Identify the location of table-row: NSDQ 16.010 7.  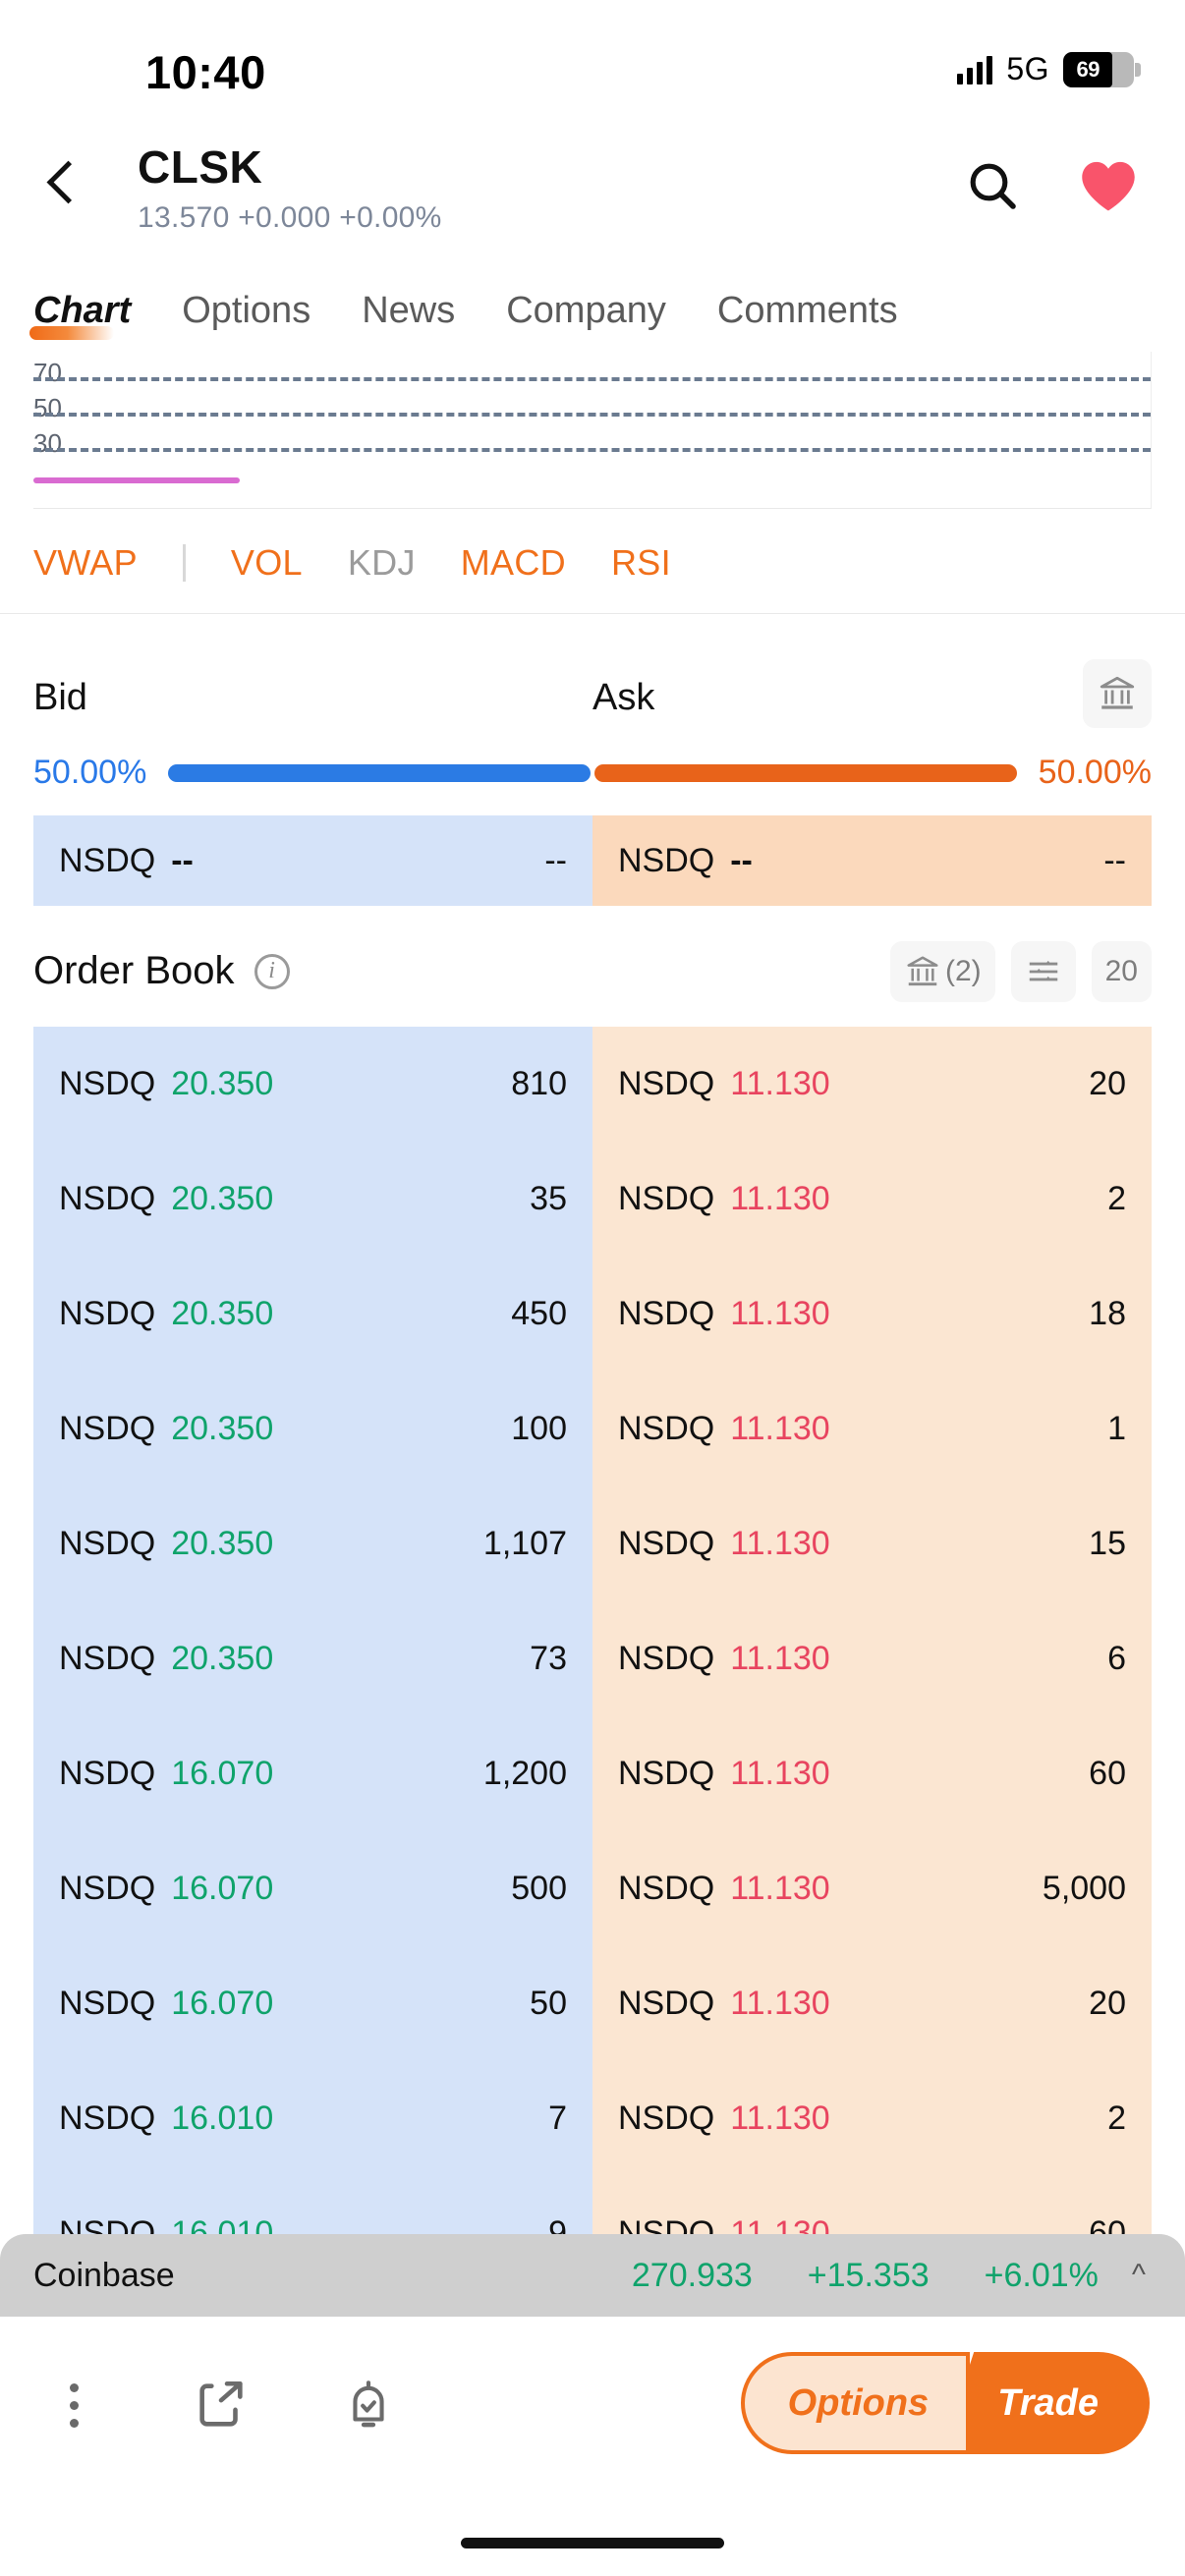
(313, 2118).